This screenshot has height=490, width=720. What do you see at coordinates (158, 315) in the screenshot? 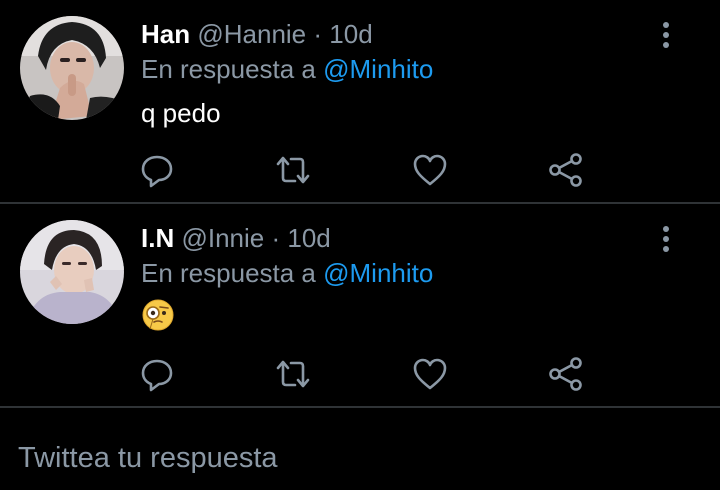
I see `monocle-face-icon` at bounding box center [158, 315].